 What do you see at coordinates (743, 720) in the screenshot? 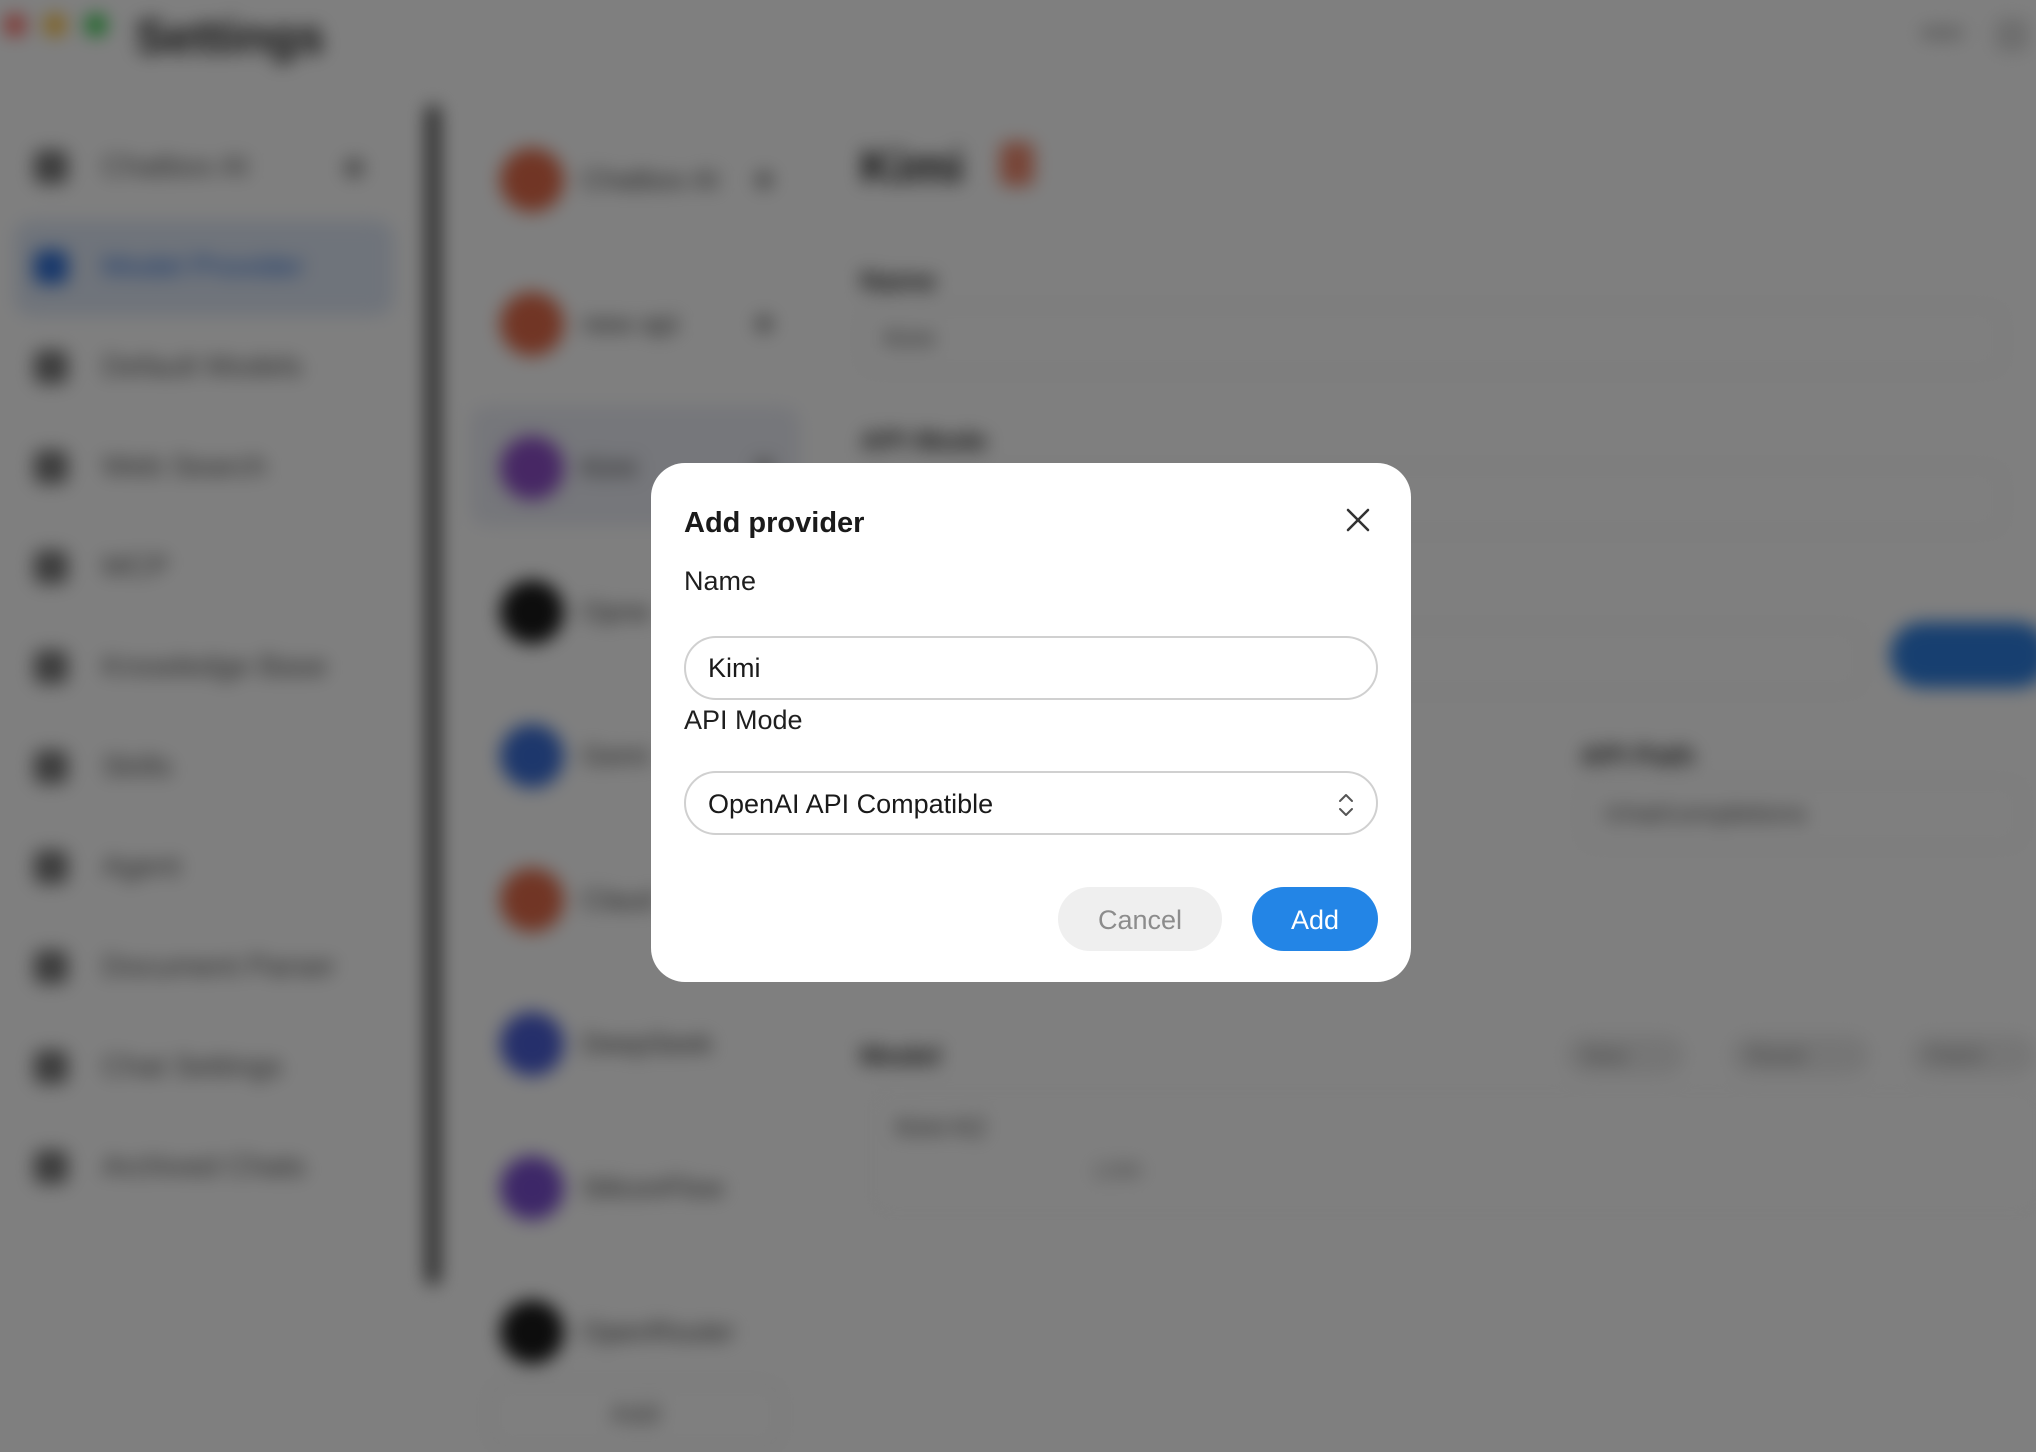
I see `api-mode-label: API Mode` at bounding box center [743, 720].